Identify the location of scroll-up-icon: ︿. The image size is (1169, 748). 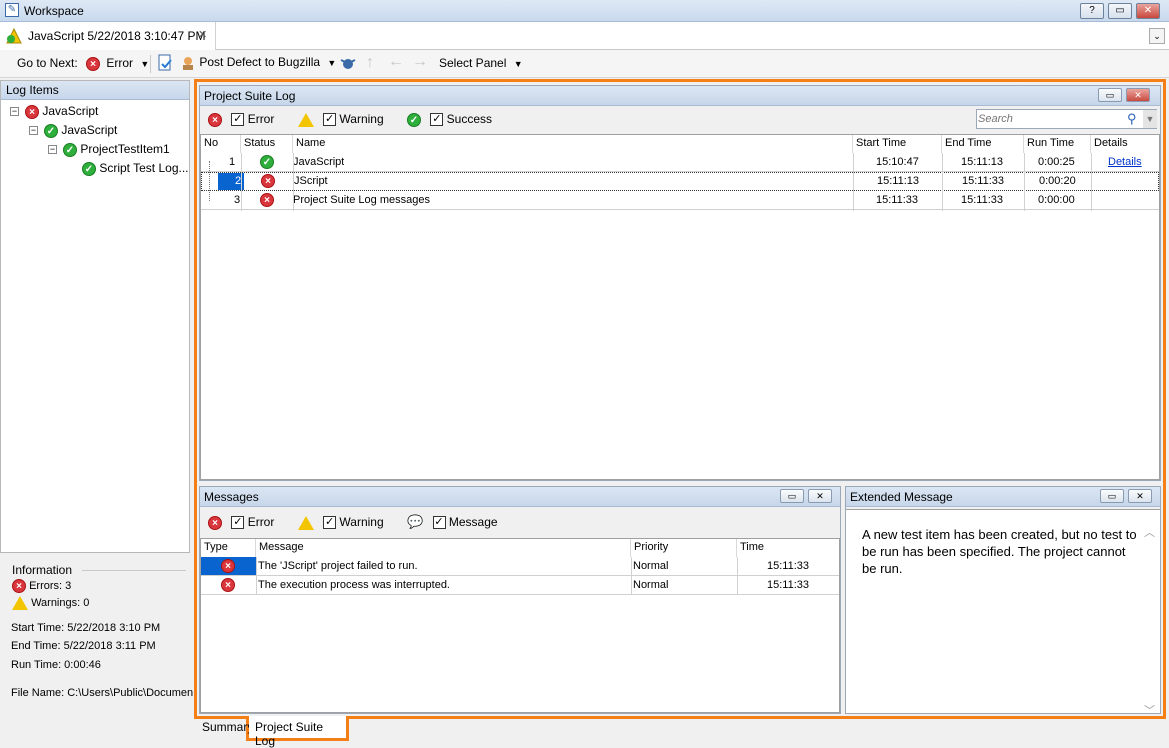
(1149, 532).